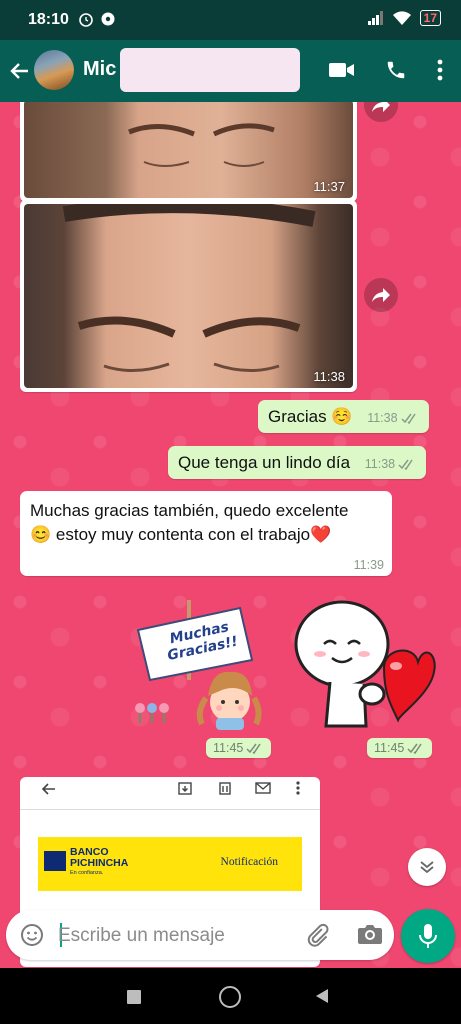 The image size is (461, 1024). Describe the element at coordinates (430, 18) in the screenshot. I see `battery-indicator: 17` at that location.